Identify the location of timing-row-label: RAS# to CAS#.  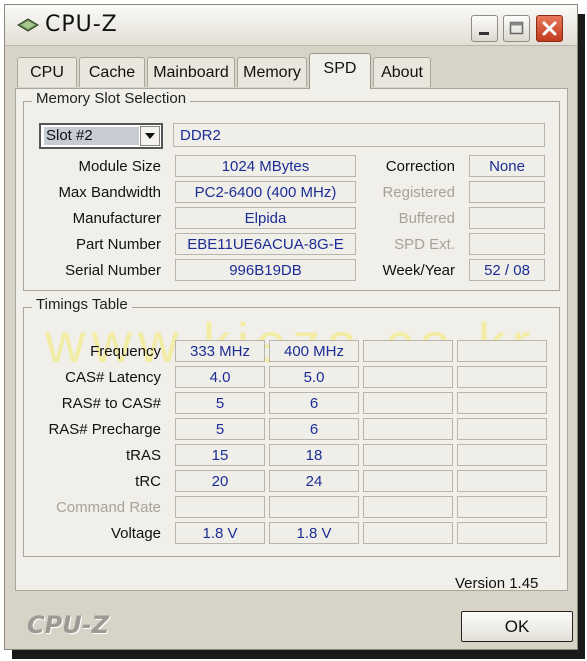
(111, 403).